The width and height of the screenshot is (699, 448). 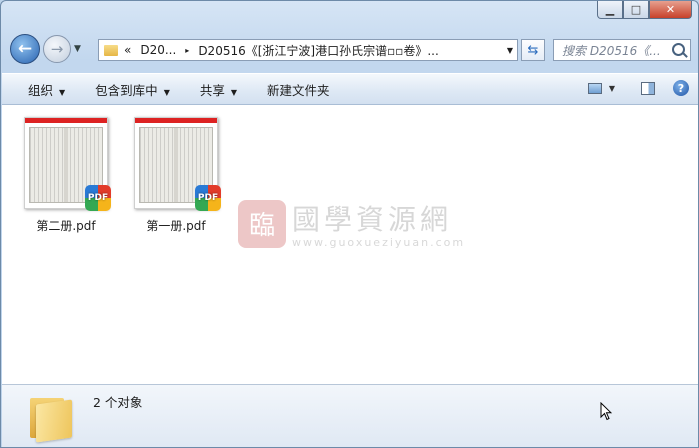 I want to click on organize-menu: 组织 ▼, so click(x=46, y=89).